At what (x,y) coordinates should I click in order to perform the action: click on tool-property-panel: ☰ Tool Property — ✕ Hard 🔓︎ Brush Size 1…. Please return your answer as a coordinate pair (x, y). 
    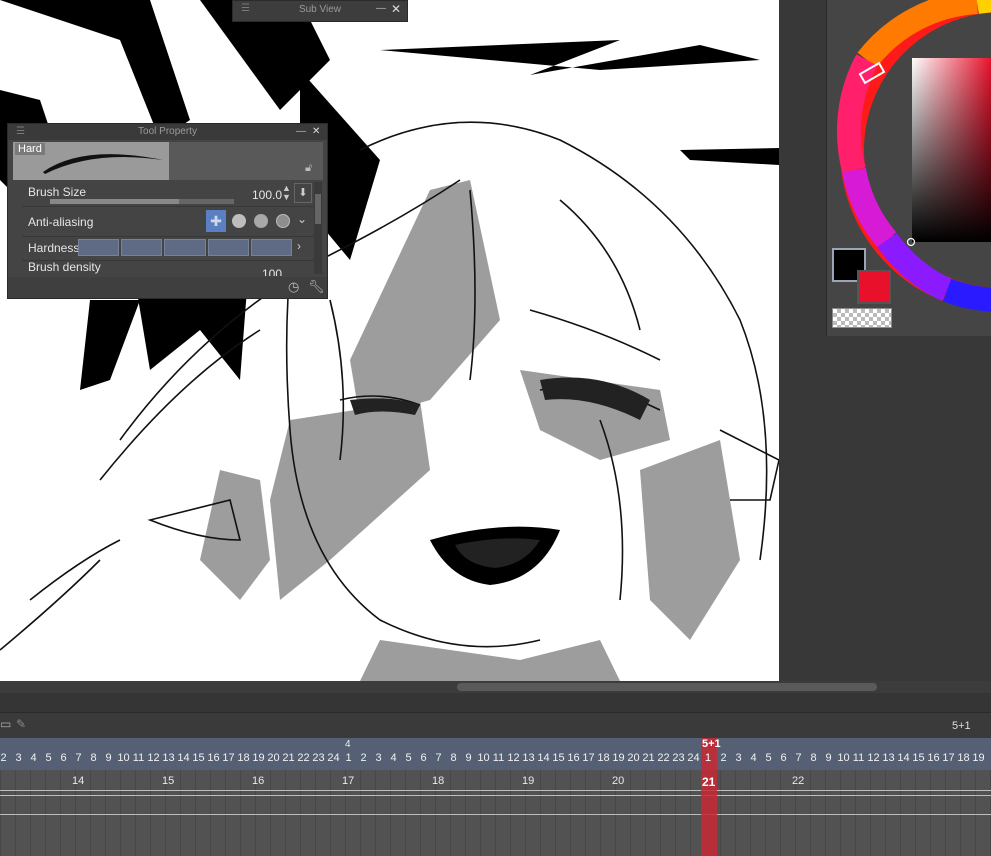
    Looking at the image, I should click on (167, 211).